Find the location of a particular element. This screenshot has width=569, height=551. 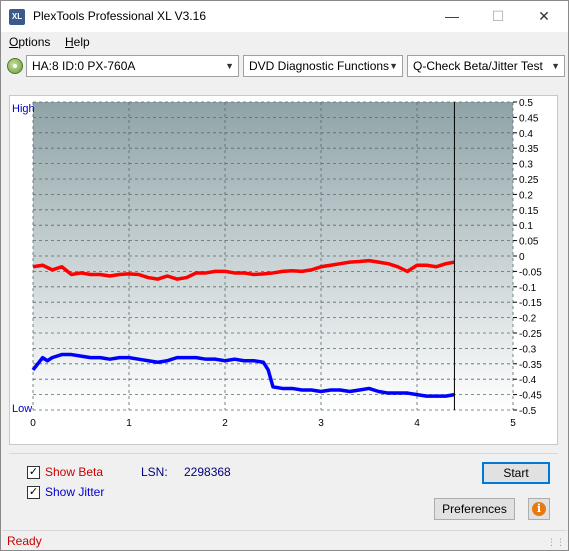

y-tick-label: -0.4 is located at coordinates (528, 380).